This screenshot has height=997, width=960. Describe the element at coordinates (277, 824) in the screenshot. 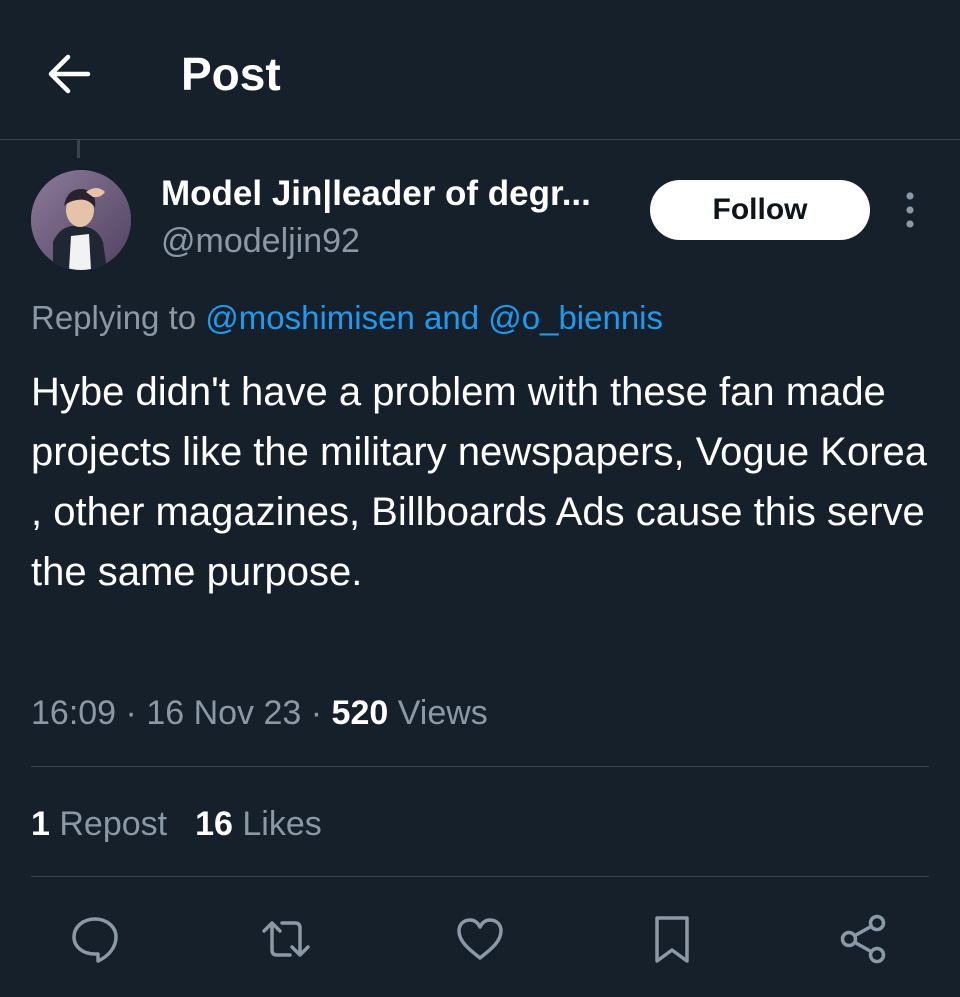

I see `likes-label: Likes` at that location.